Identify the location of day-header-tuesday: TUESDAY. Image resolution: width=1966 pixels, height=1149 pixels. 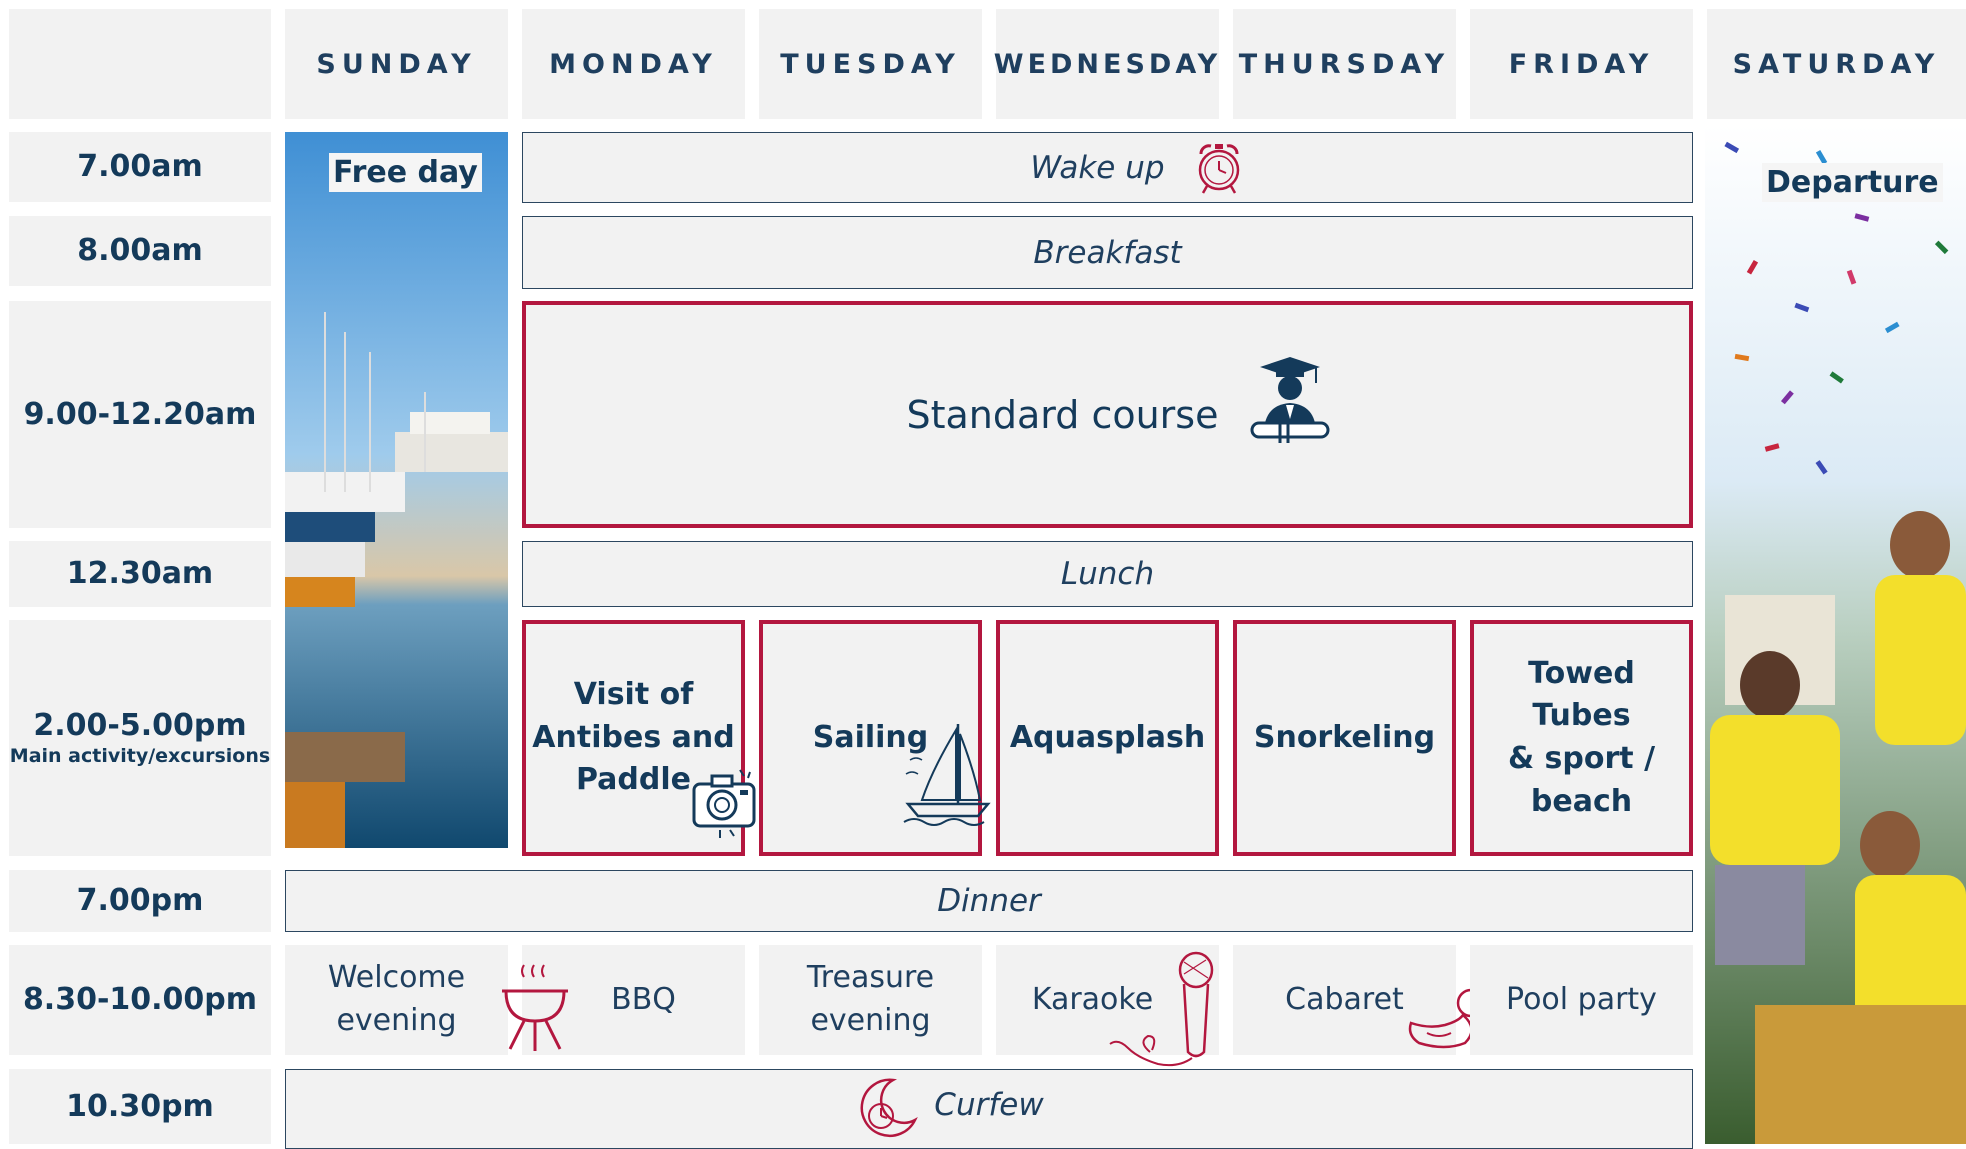
(870, 64).